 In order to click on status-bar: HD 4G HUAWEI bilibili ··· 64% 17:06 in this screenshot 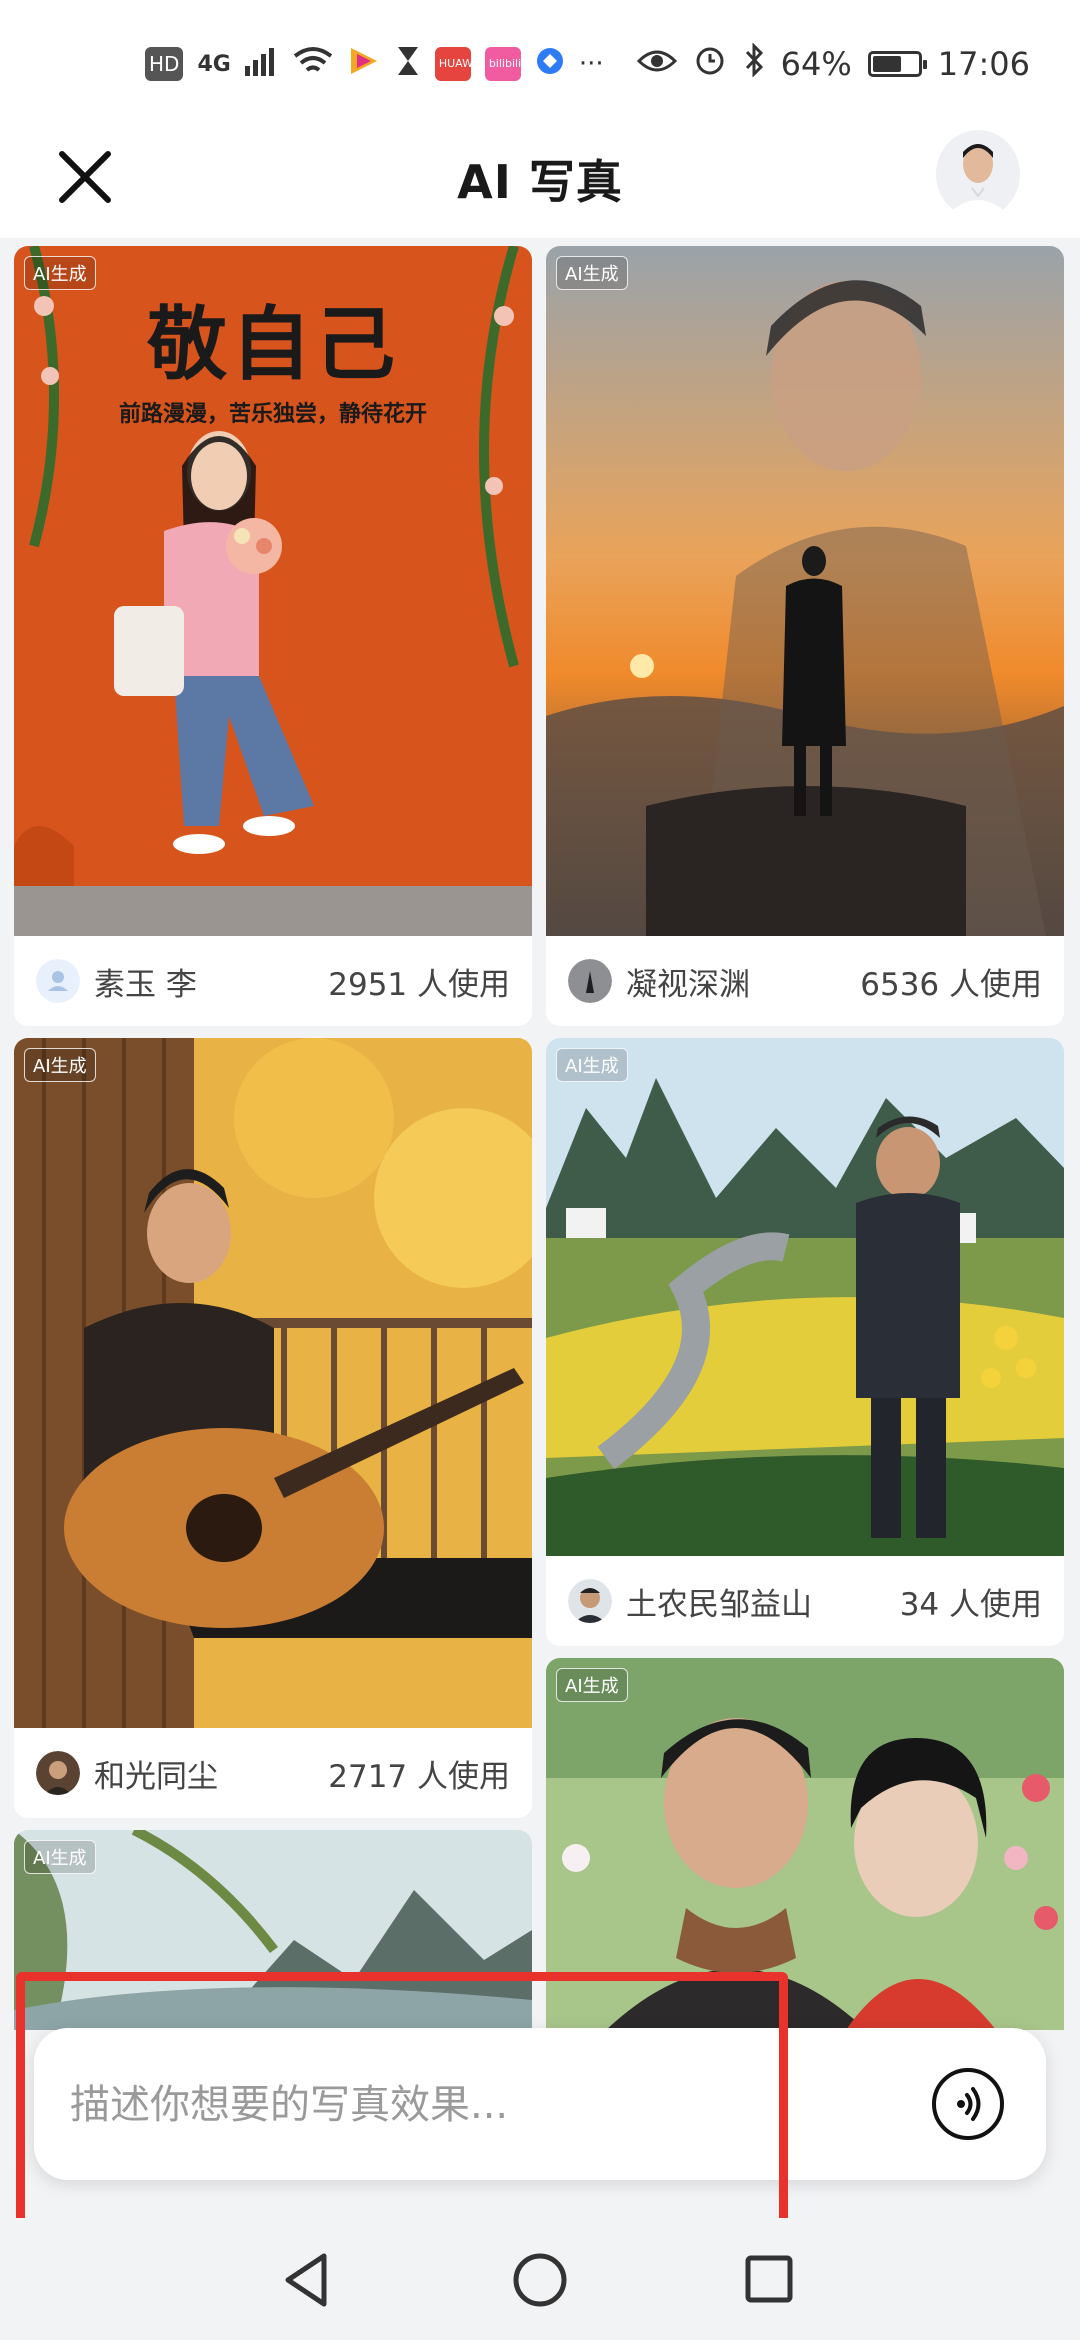, I will do `click(540, 64)`.